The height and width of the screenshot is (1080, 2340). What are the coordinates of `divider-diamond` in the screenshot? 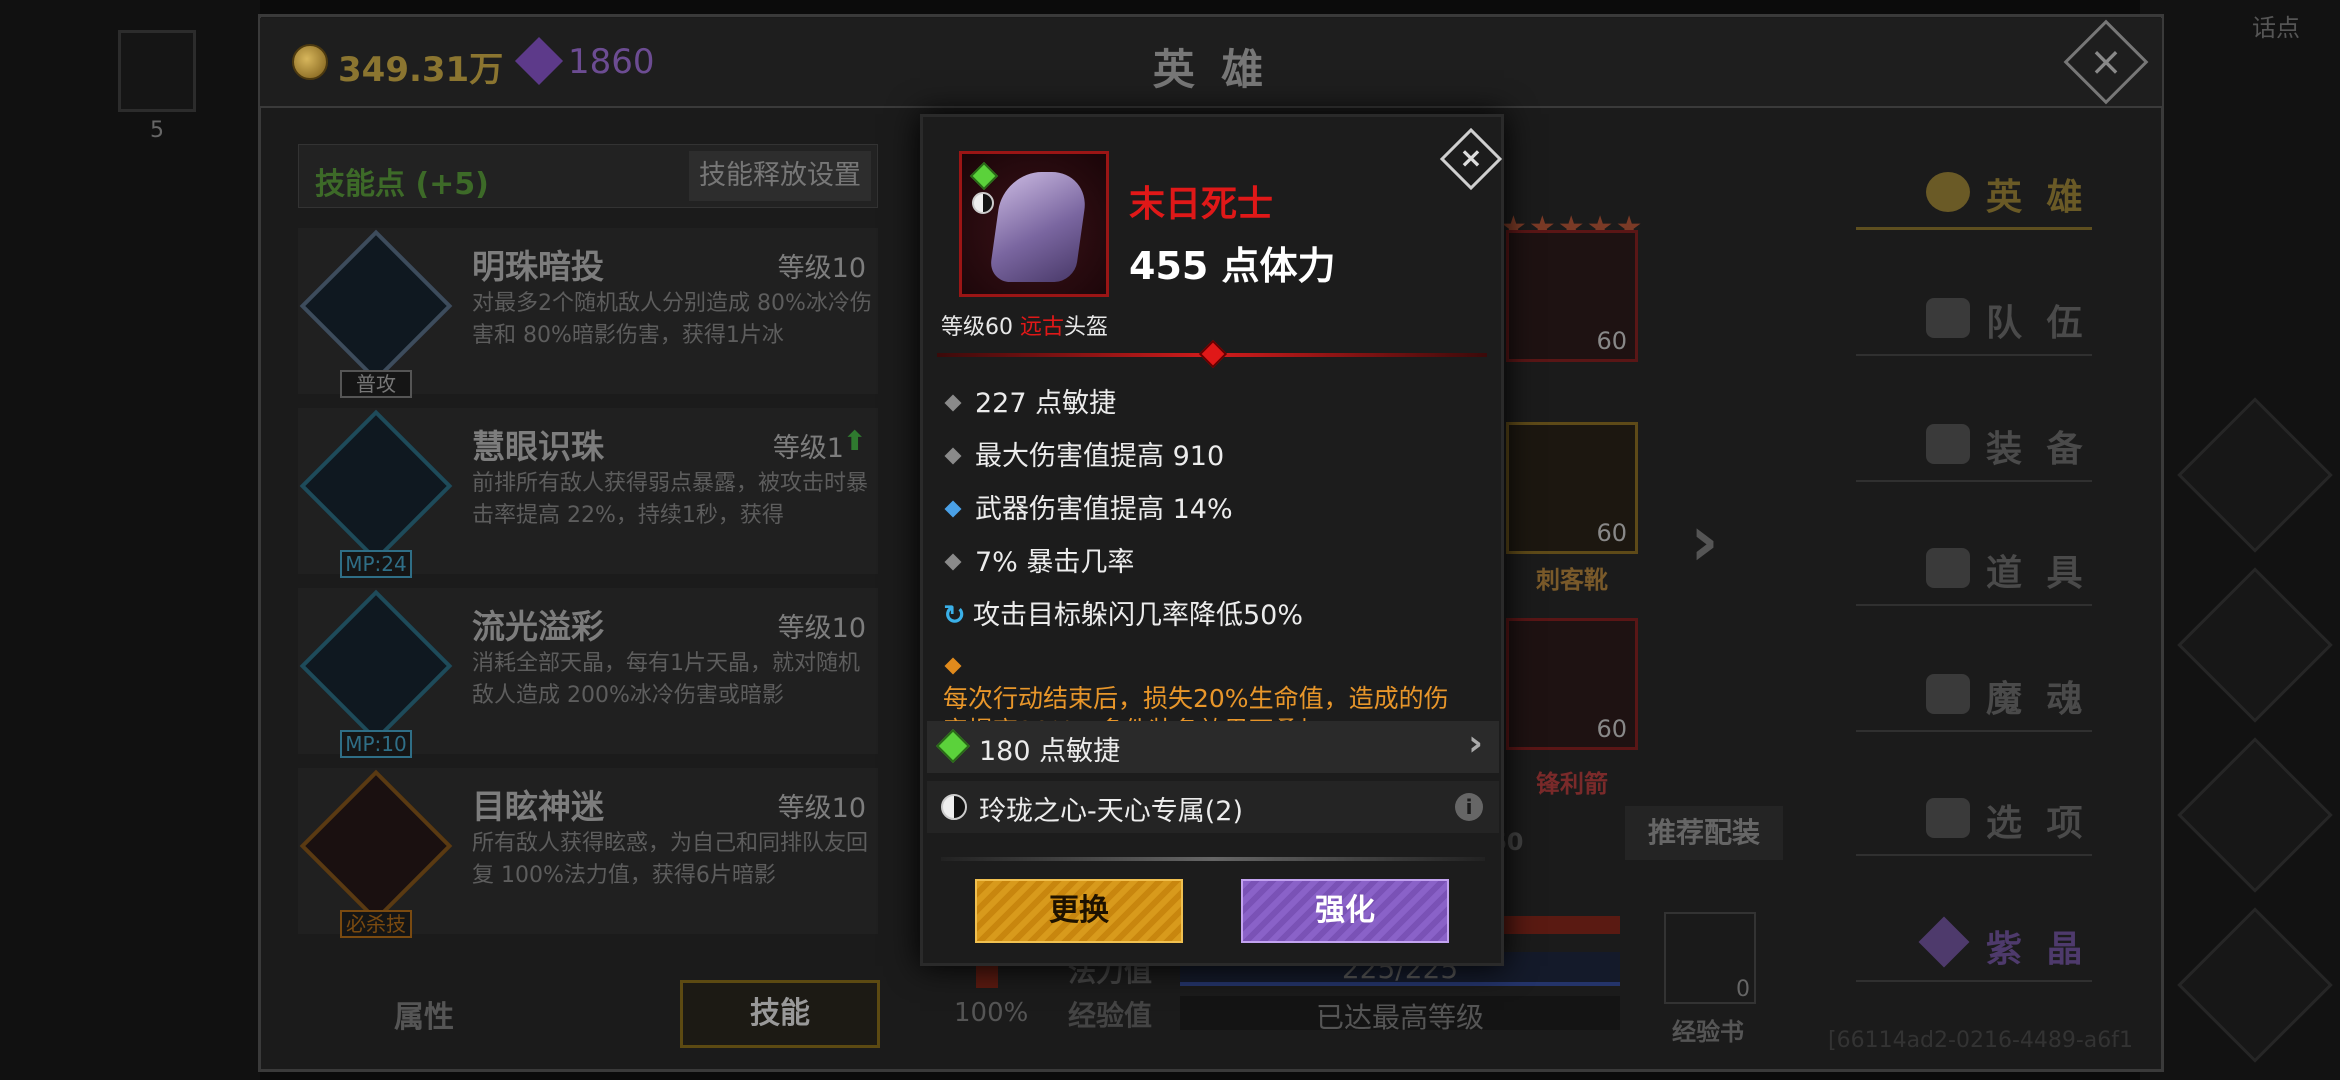 It's located at (1213, 354).